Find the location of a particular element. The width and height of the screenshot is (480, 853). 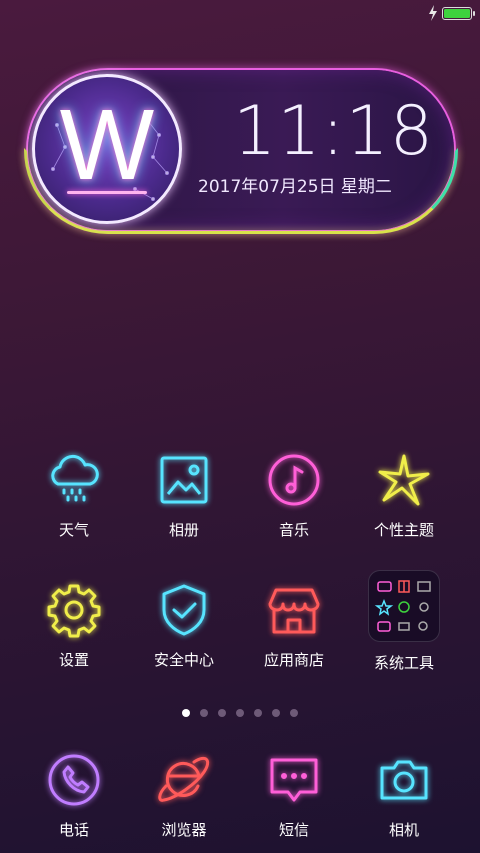

security-shield-icon is located at coordinates (184, 610).